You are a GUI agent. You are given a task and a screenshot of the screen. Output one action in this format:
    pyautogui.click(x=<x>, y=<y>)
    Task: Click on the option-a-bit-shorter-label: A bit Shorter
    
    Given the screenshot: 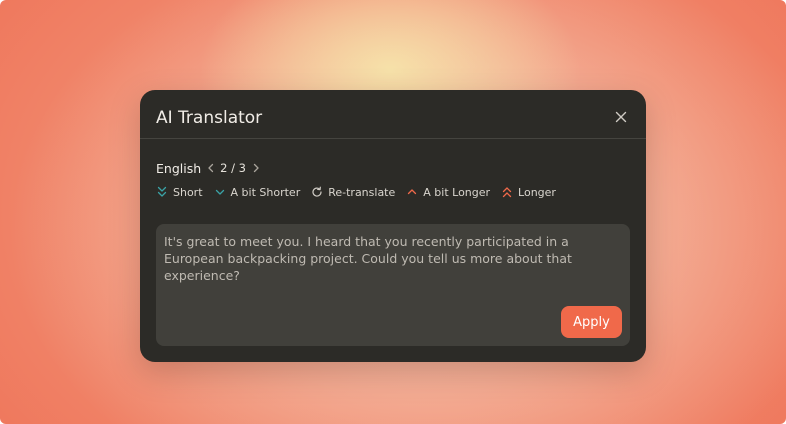 What is the action you would take?
    pyautogui.click(x=265, y=192)
    